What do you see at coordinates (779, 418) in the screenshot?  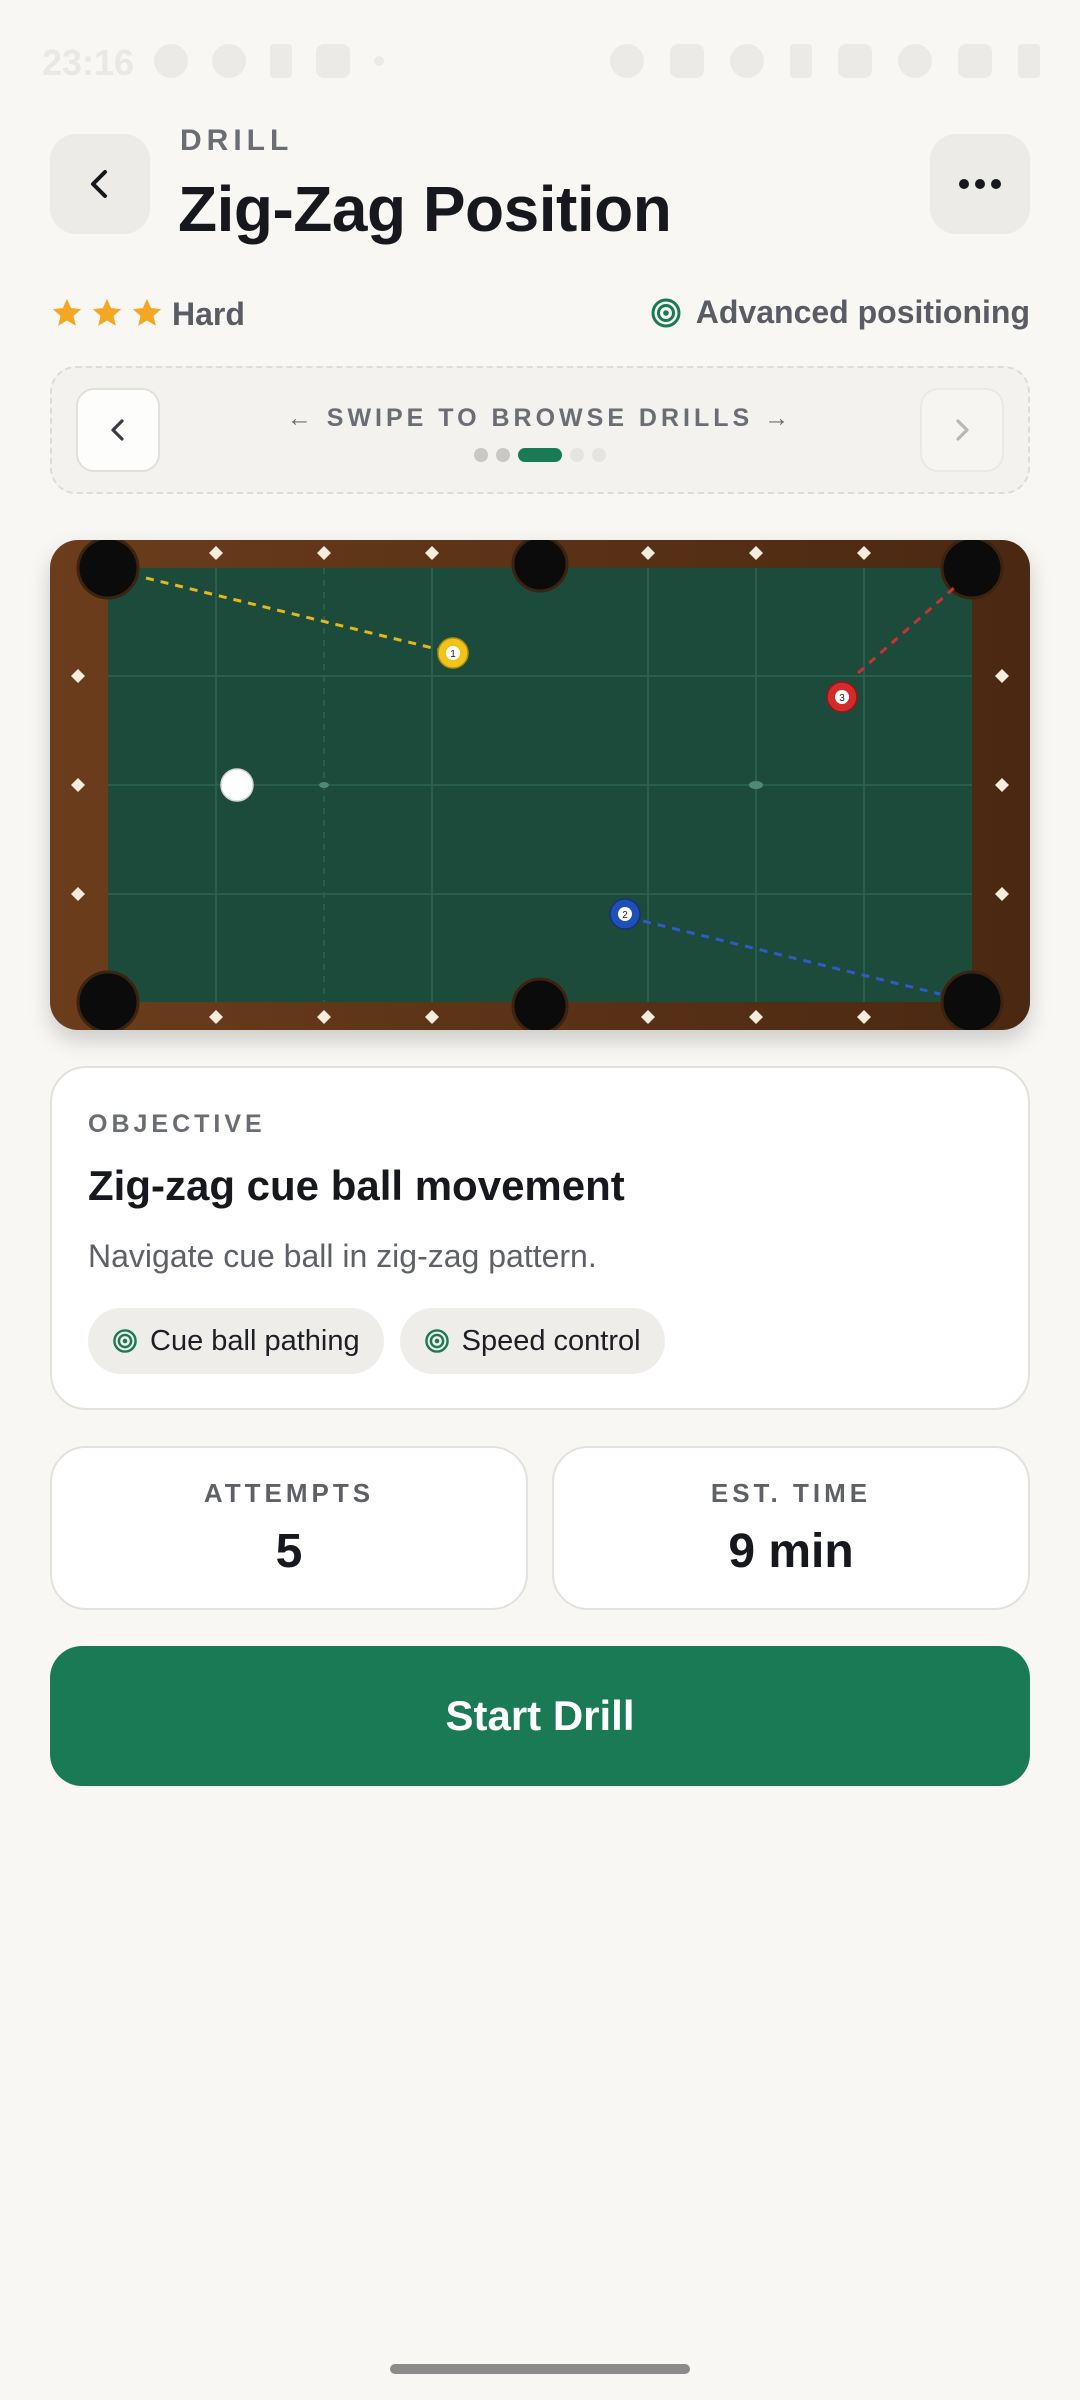 I see `arrow-right-icon: →` at bounding box center [779, 418].